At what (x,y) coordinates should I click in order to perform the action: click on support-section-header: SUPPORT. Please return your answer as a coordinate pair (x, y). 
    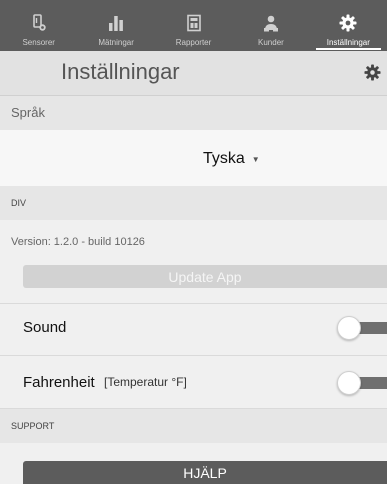
    Looking at the image, I should click on (193, 426).